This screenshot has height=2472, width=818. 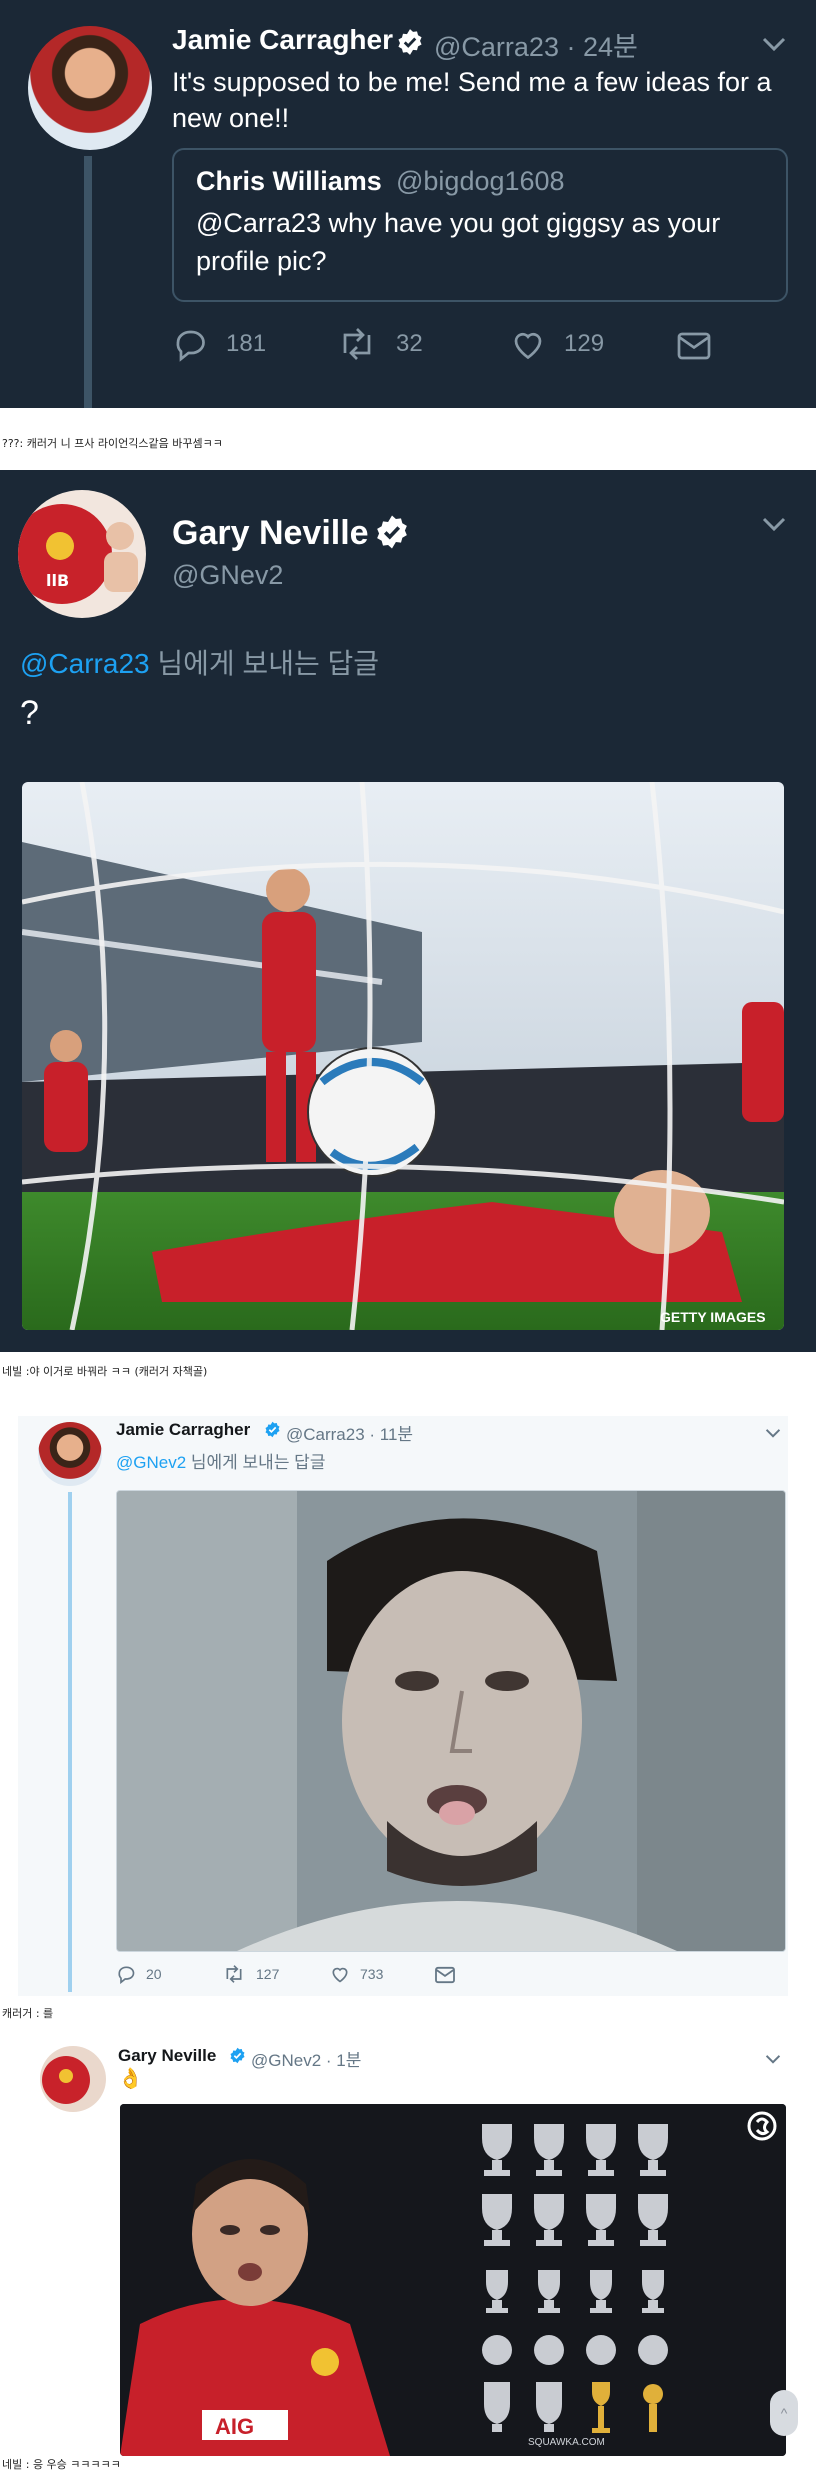 I want to click on shirt-sponsor: AIG, so click(x=234, y=2426).